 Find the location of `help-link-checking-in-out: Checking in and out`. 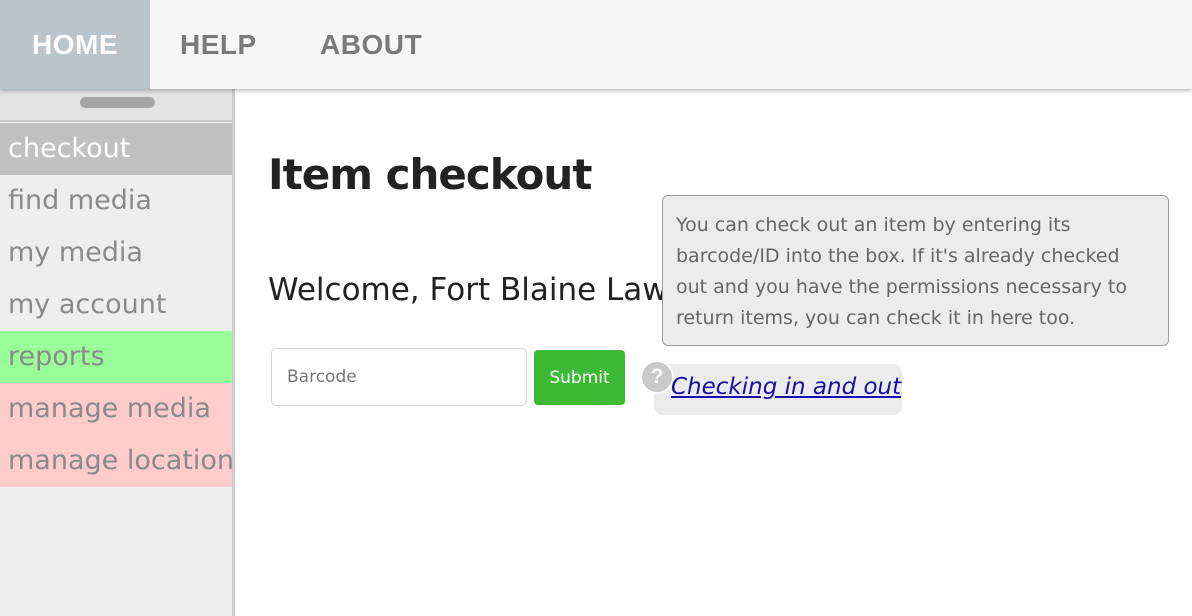

help-link-checking-in-out: Checking in and out is located at coordinates (786, 387).